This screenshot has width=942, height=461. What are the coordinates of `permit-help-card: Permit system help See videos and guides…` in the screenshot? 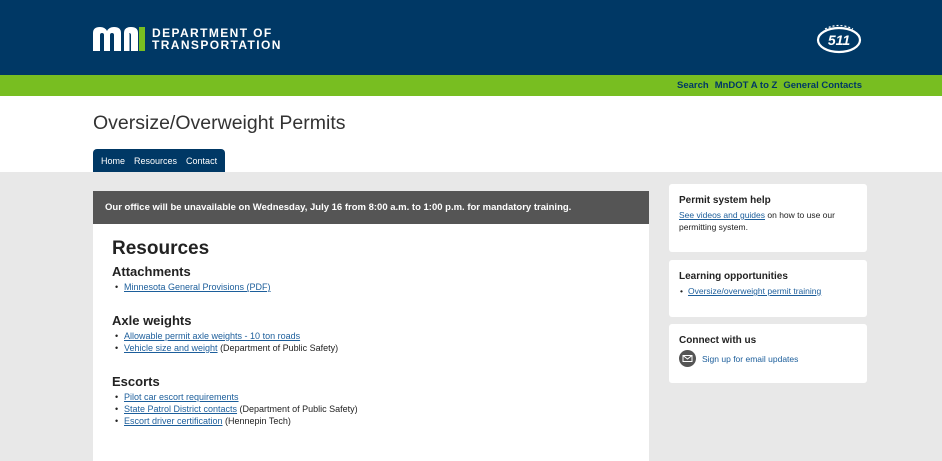 It's located at (768, 218).